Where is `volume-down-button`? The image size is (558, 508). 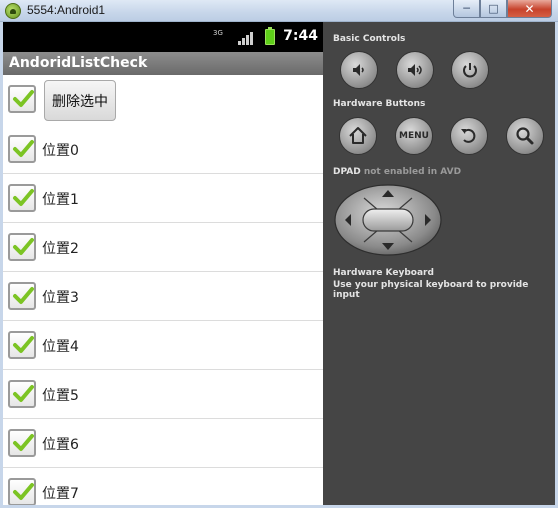
volume-down-button is located at coordinates (359, 70).